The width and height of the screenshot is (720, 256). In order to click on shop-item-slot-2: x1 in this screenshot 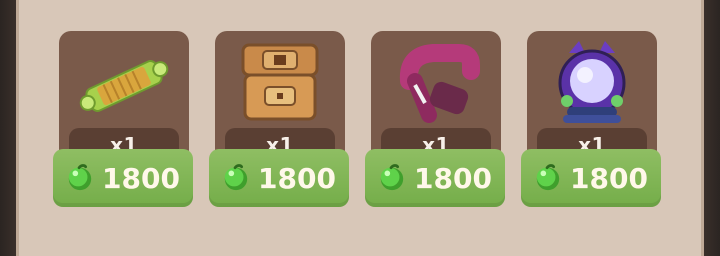, I will do `click(280, 96)`.